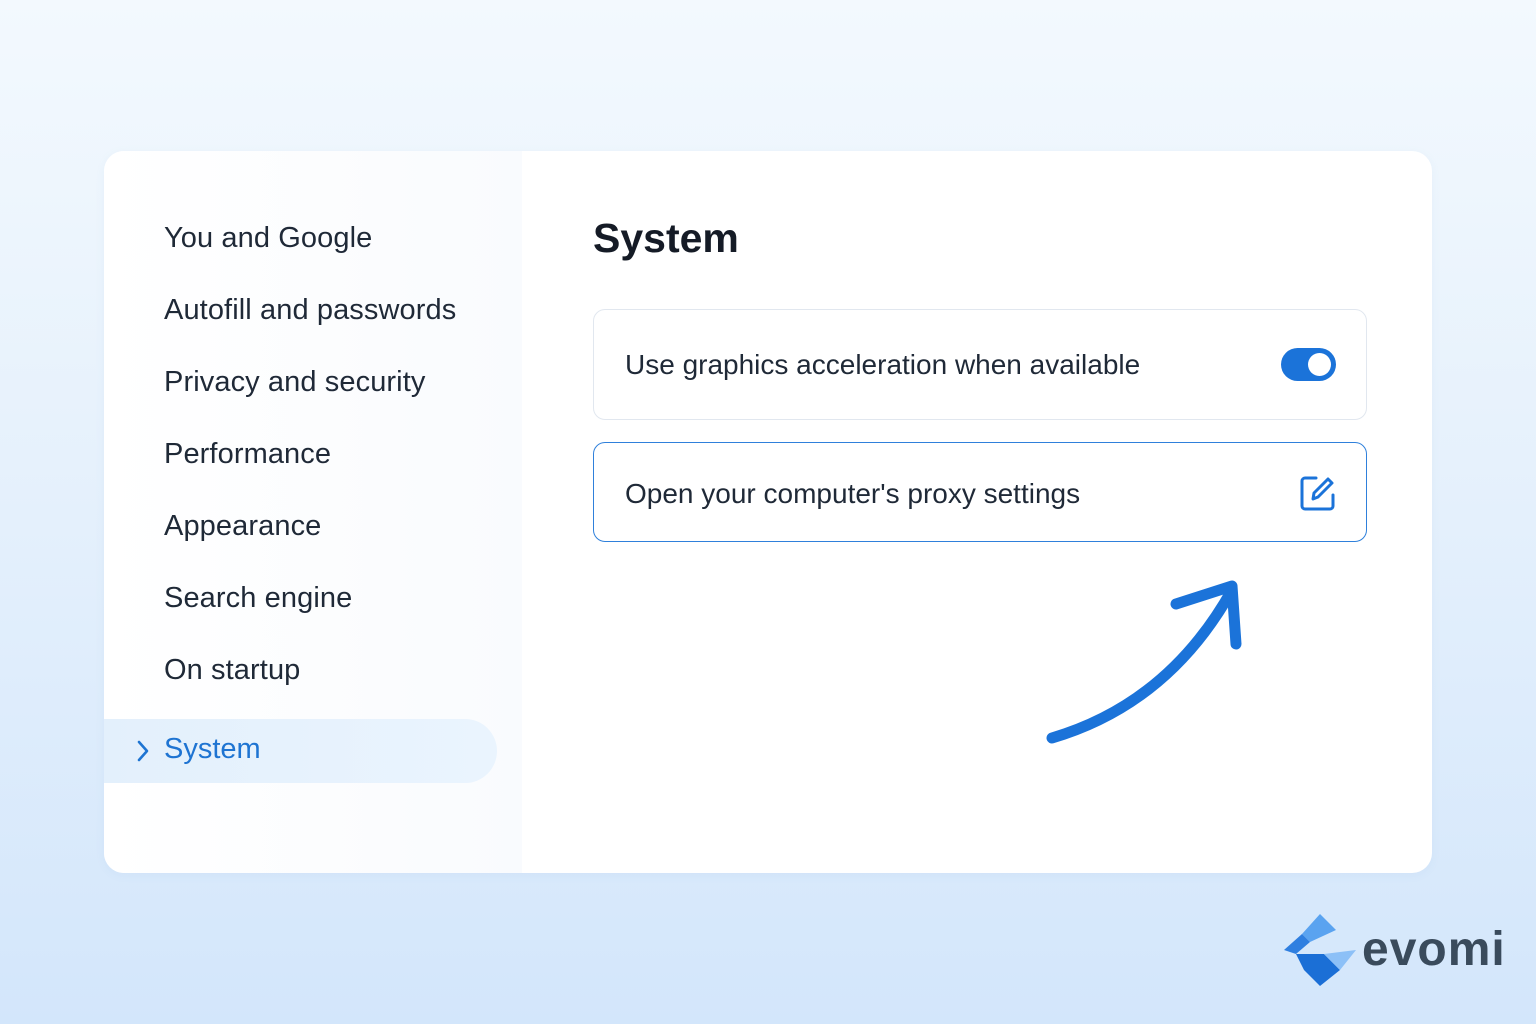  What do you see at coordinates (143, 751) in the screenshot?
I see `chevron-right-icon` at bounding box center [143, 751].